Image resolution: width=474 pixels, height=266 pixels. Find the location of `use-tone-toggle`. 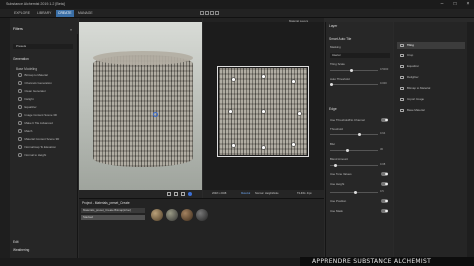

use-tone-toggle is located at coordinates (384, 174).